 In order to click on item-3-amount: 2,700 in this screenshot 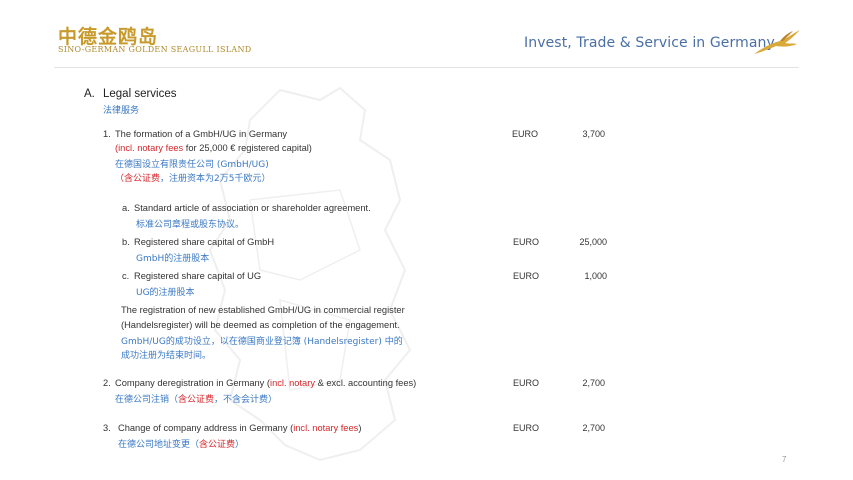, I will do `click(593, 428)`.